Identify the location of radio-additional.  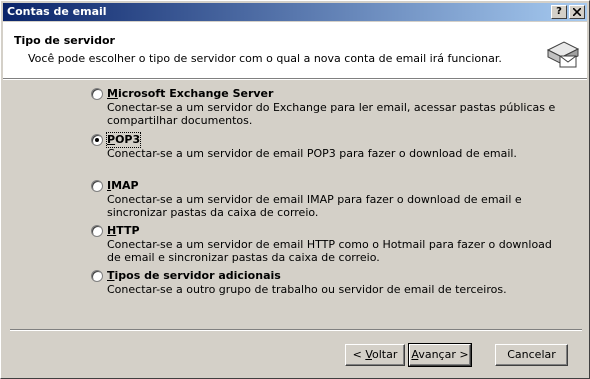
(97, 276).